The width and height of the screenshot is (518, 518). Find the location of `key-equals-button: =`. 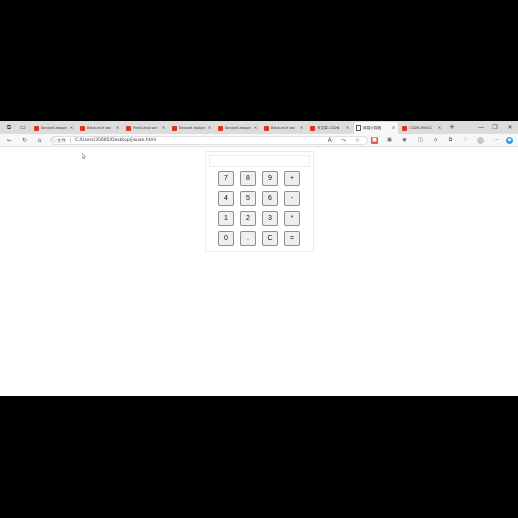

key-equals-button: = is located at coordinates (292, 238).